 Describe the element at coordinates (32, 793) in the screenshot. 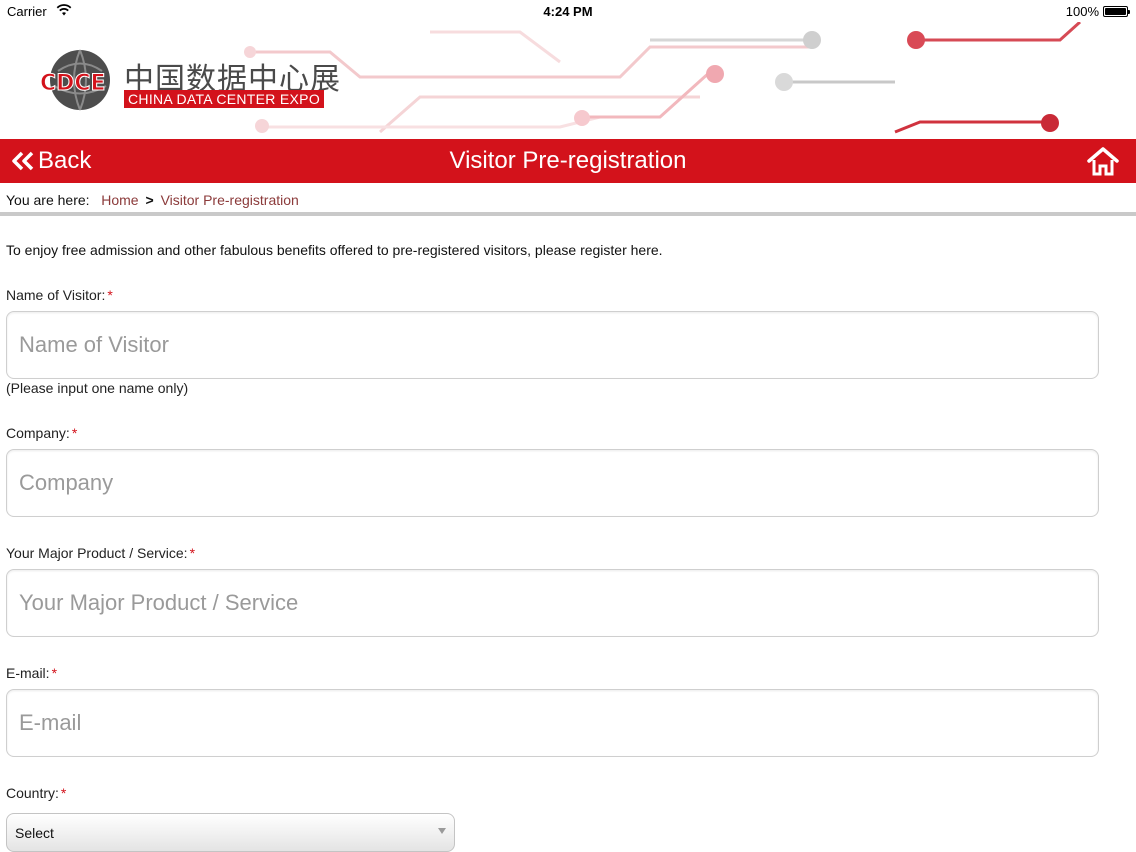

I see `country-label-text: Country:` at that location.